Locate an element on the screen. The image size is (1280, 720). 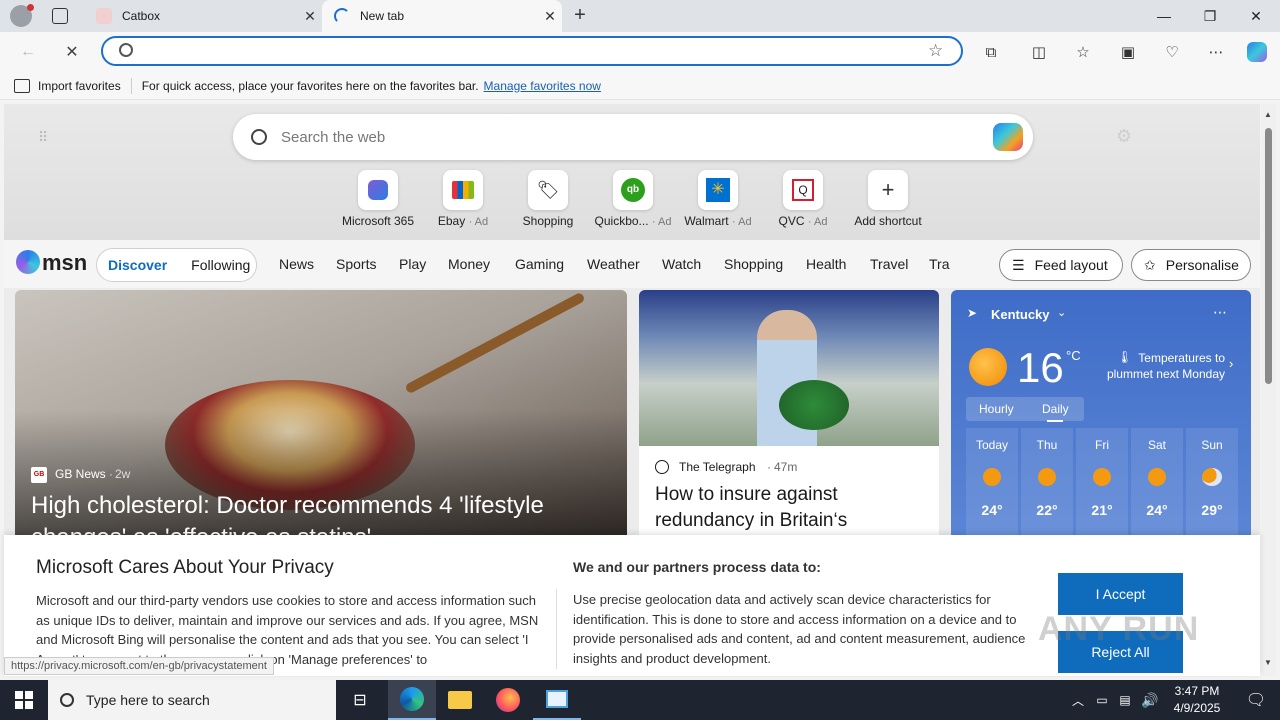
tab-following: Following is located at coordinates (220, 265).